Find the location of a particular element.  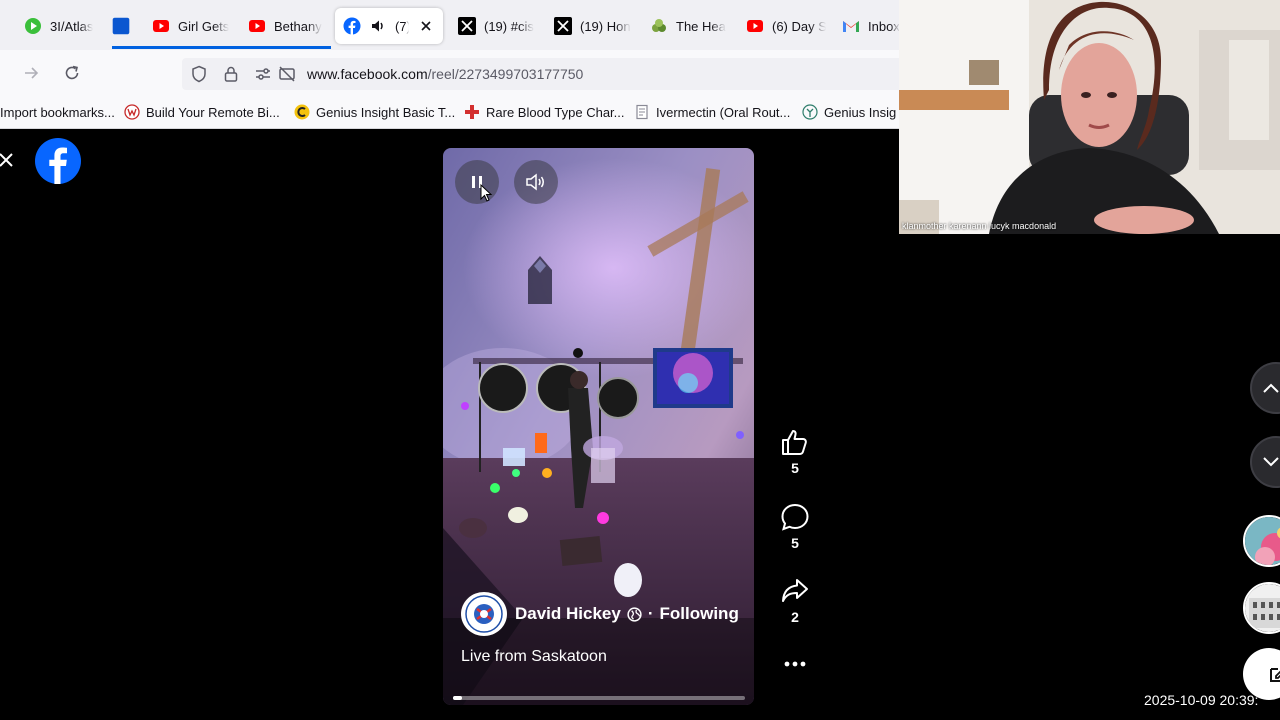

webcam-name-label: klanmother karenann lucyk macdonald is located at coordinates (979, 226).